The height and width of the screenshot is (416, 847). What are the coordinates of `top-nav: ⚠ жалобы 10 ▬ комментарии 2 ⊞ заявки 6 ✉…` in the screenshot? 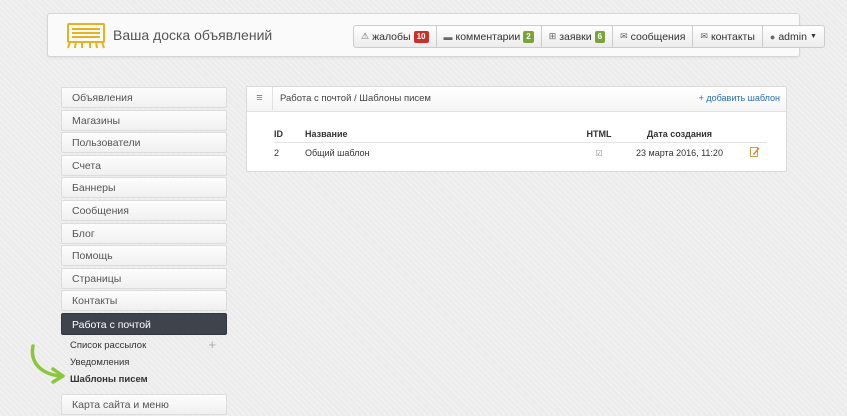 It's located at (589, 36).